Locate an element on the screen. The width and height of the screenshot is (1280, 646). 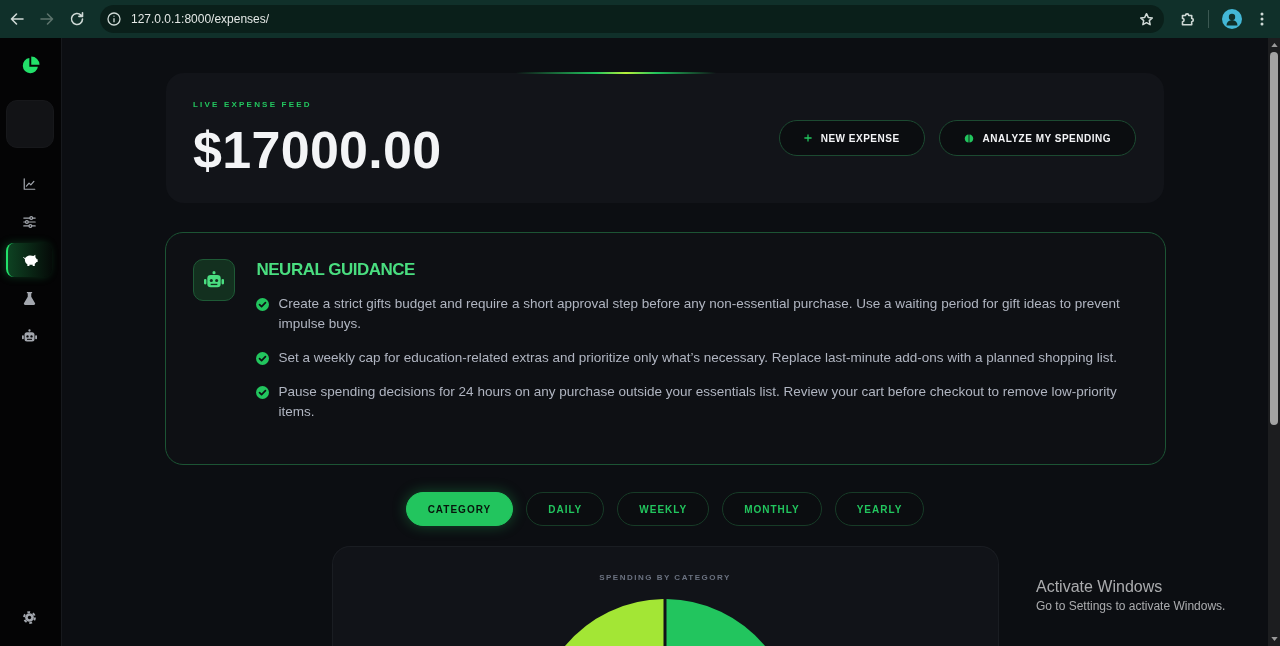
view-tab: WEEKLY is located at coordinates (663, 509).